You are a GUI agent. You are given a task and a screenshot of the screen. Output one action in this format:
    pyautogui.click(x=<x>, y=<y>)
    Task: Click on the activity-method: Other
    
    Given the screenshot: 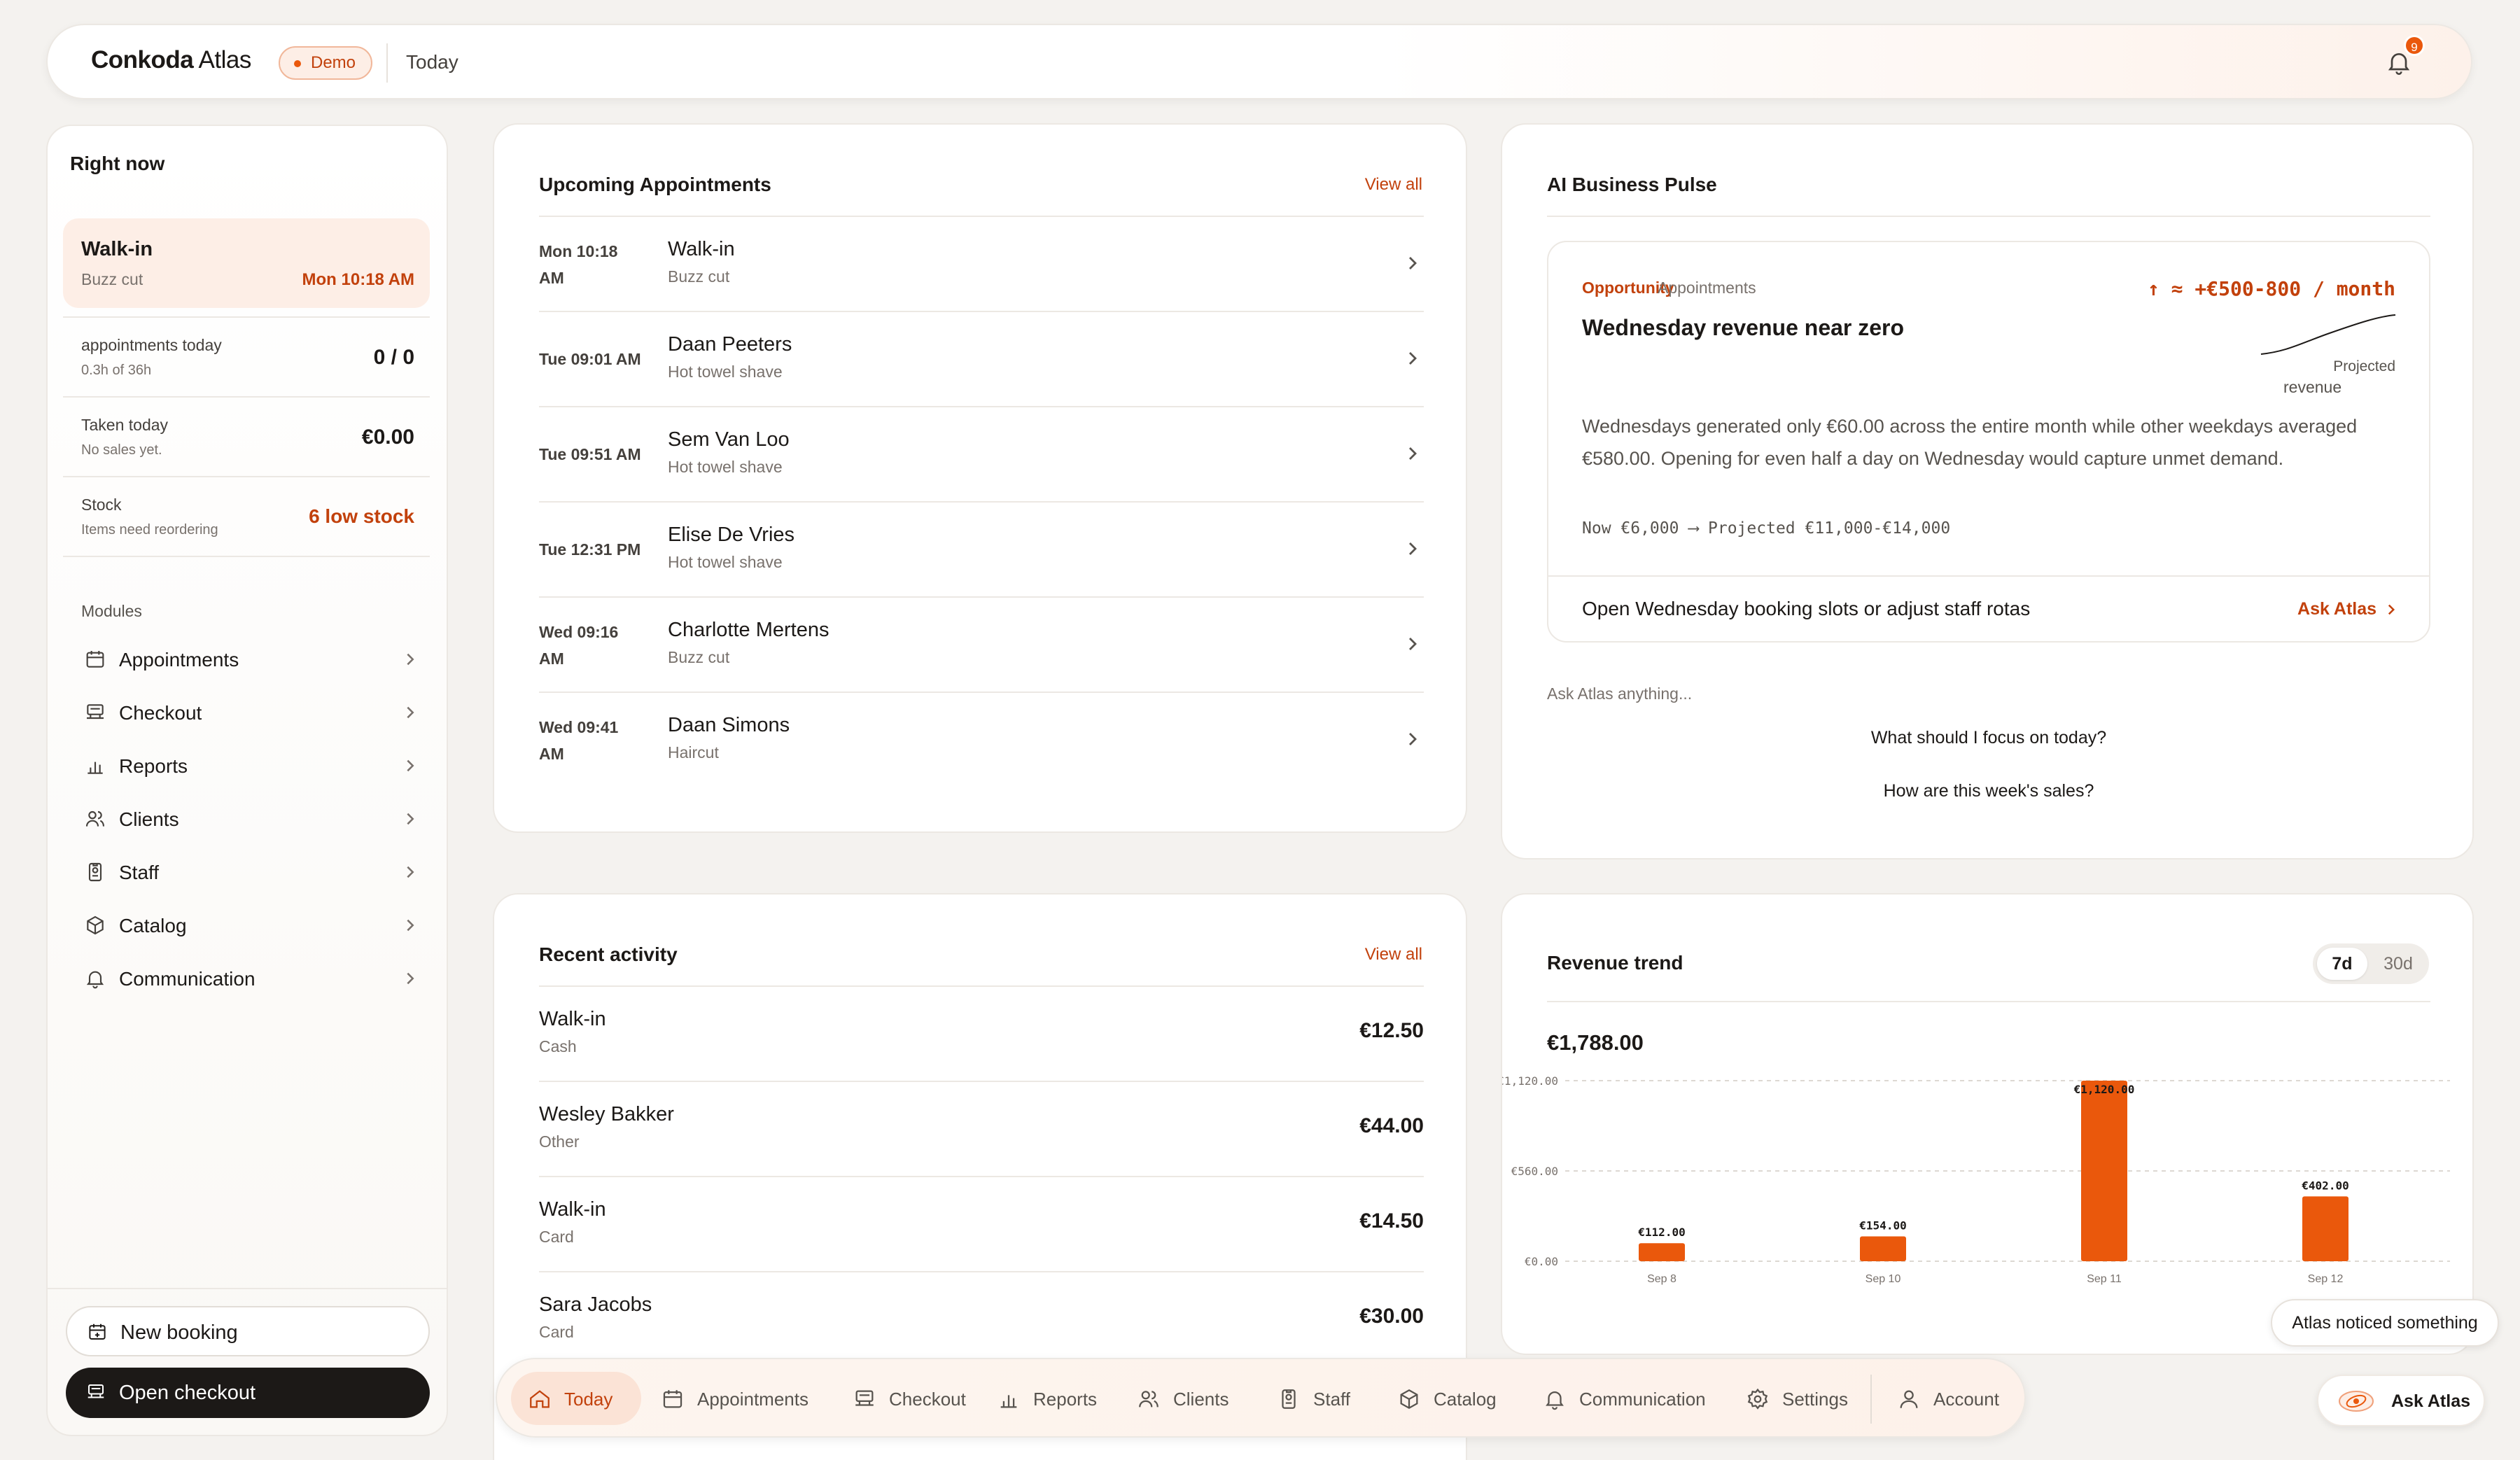 What is the action you would take?
    pyautogui.click(x=559, y=1141)
    